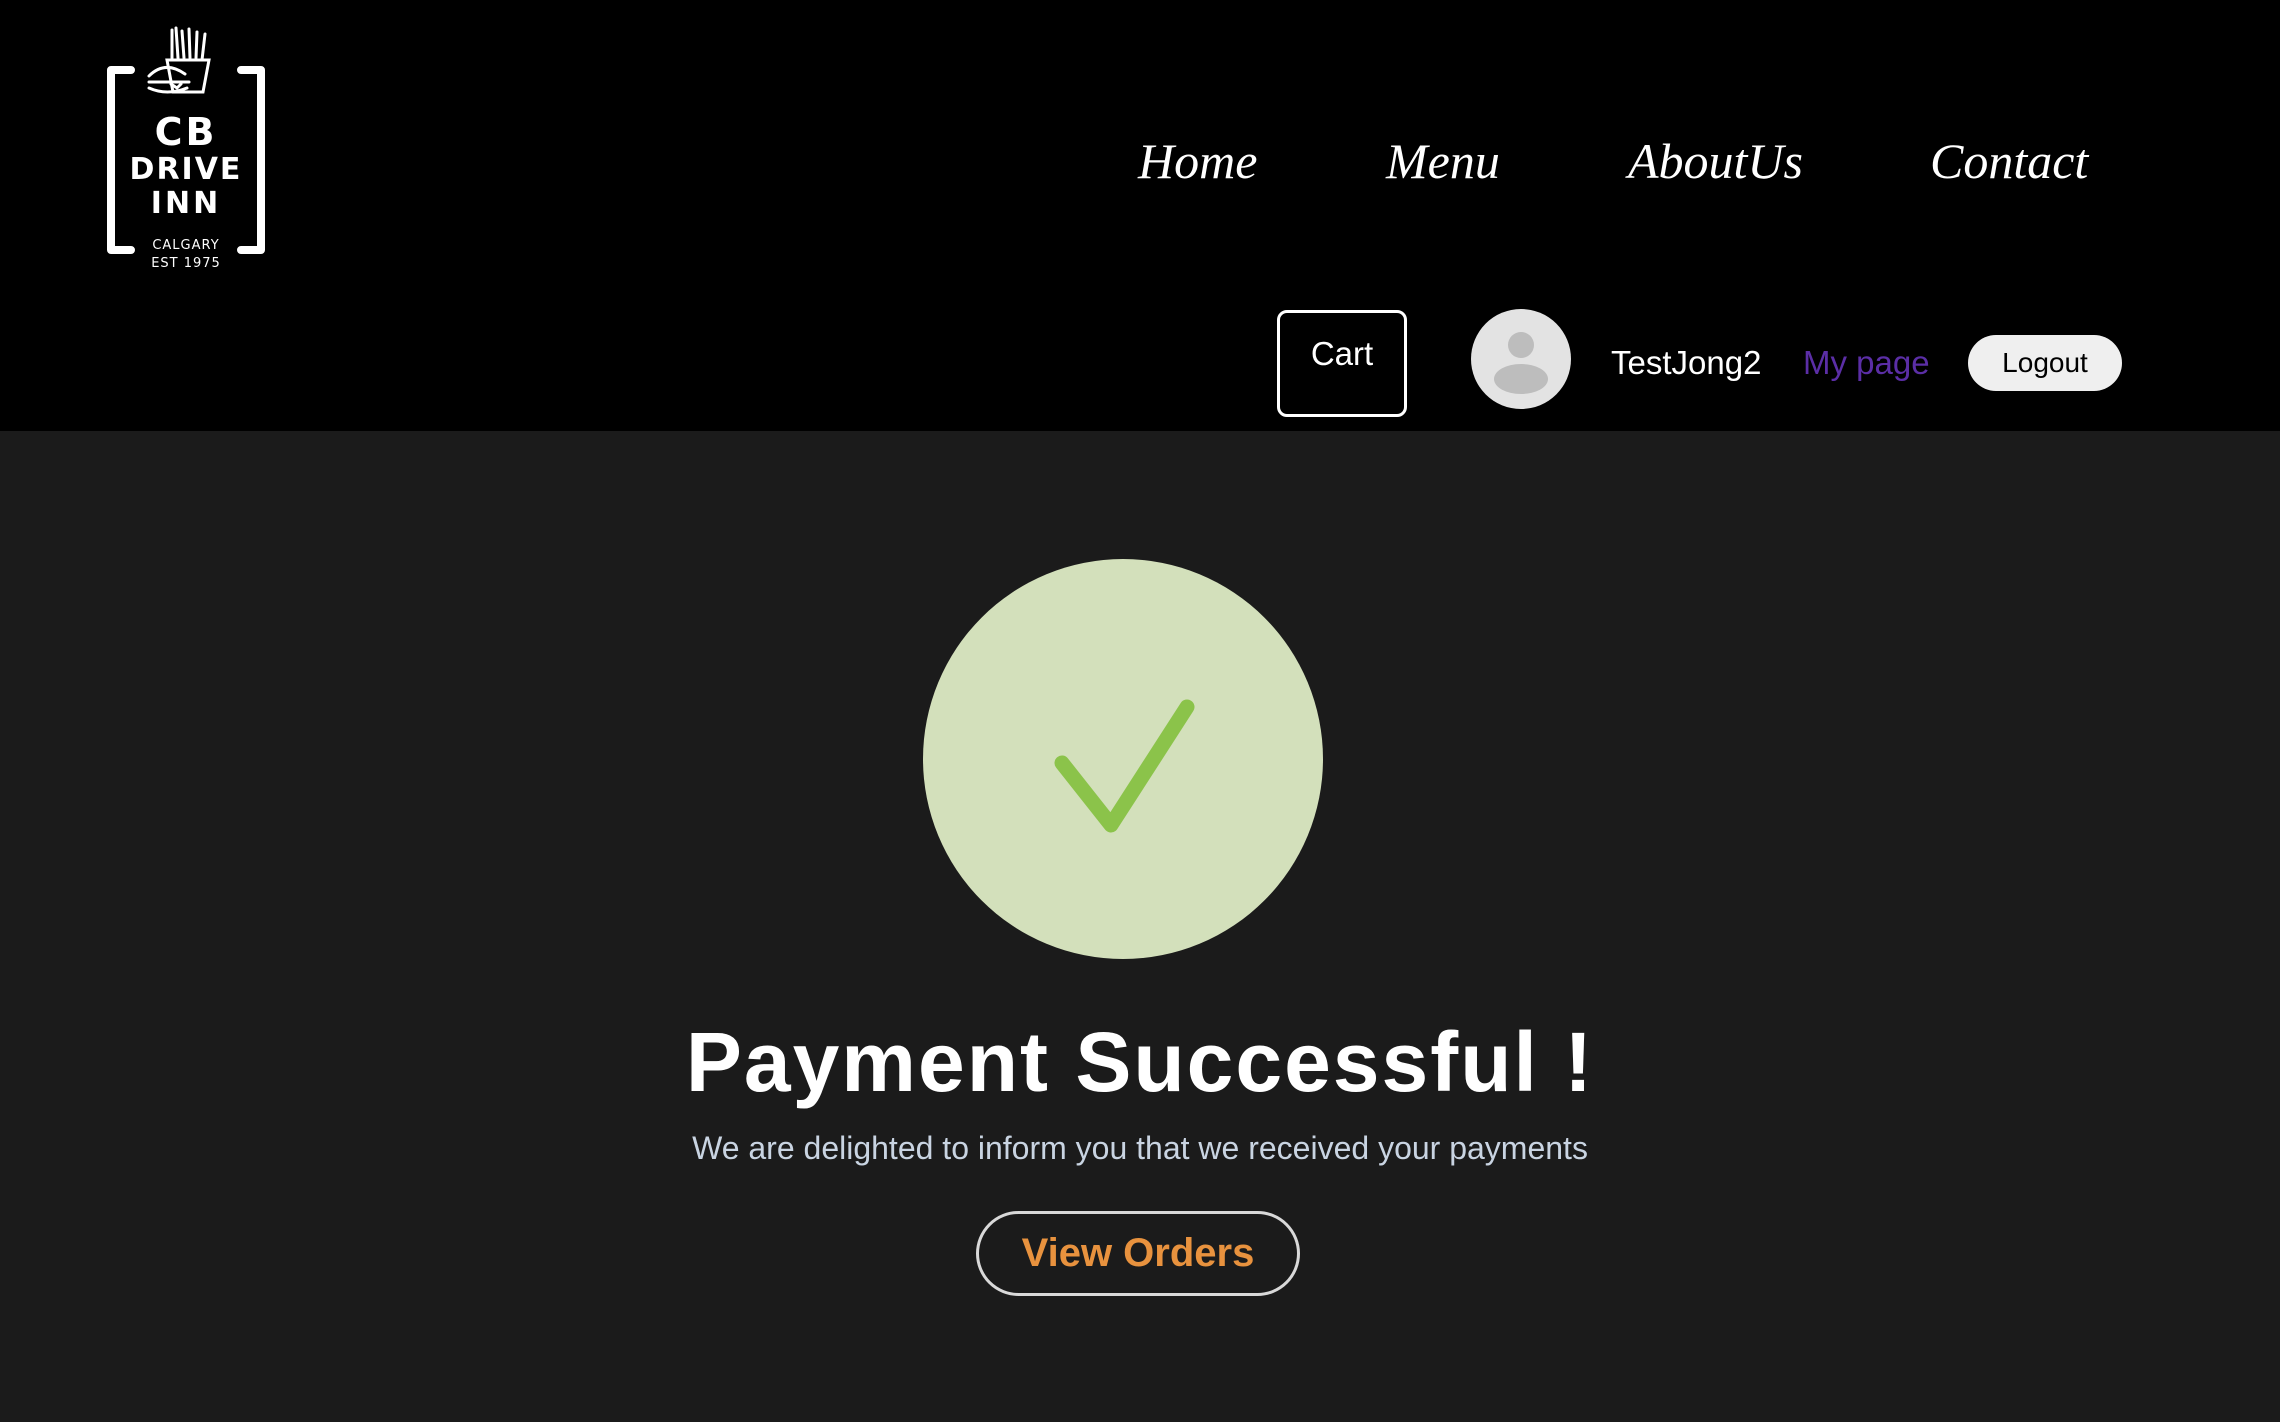  I want to click on logo-line-inn: INN, so click(186, 203).